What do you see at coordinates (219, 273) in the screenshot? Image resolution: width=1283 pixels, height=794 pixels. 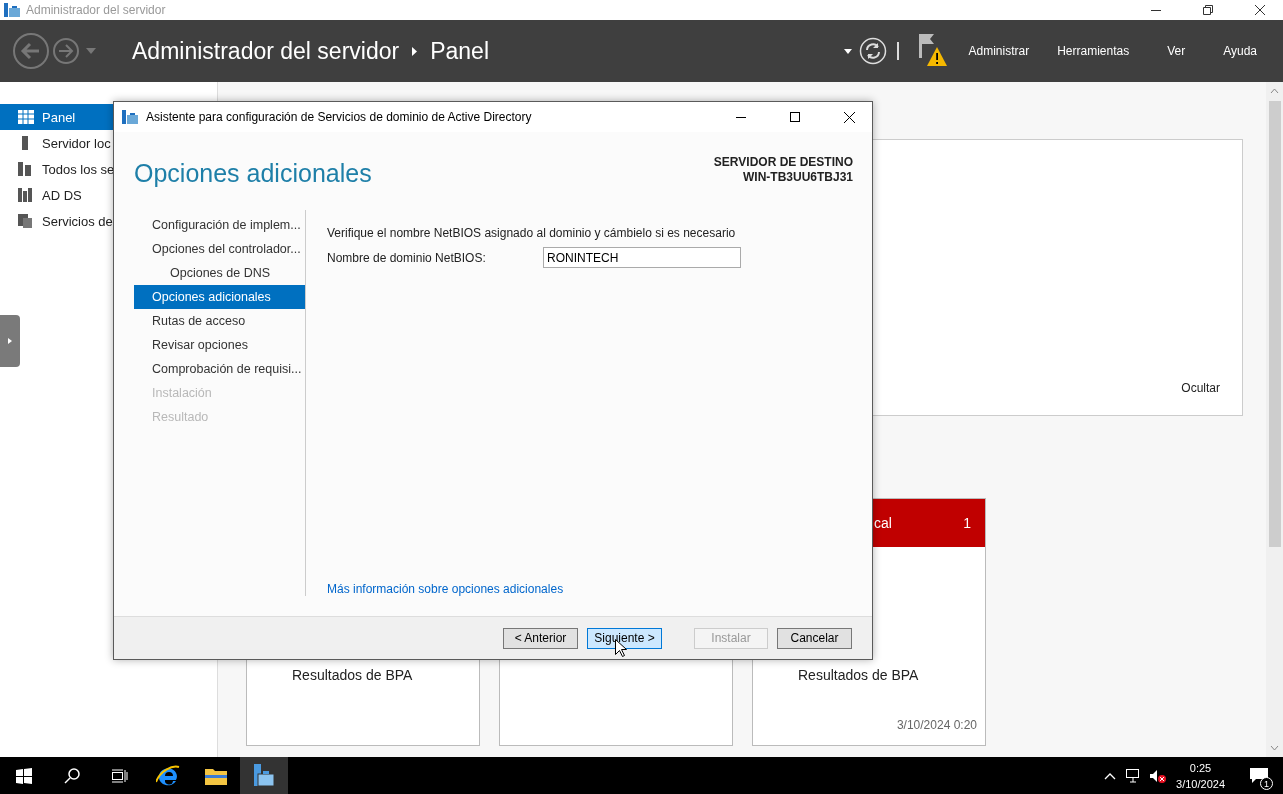 I see `wizard-step: Opciones de DNS` at bounding box center [219, 273].